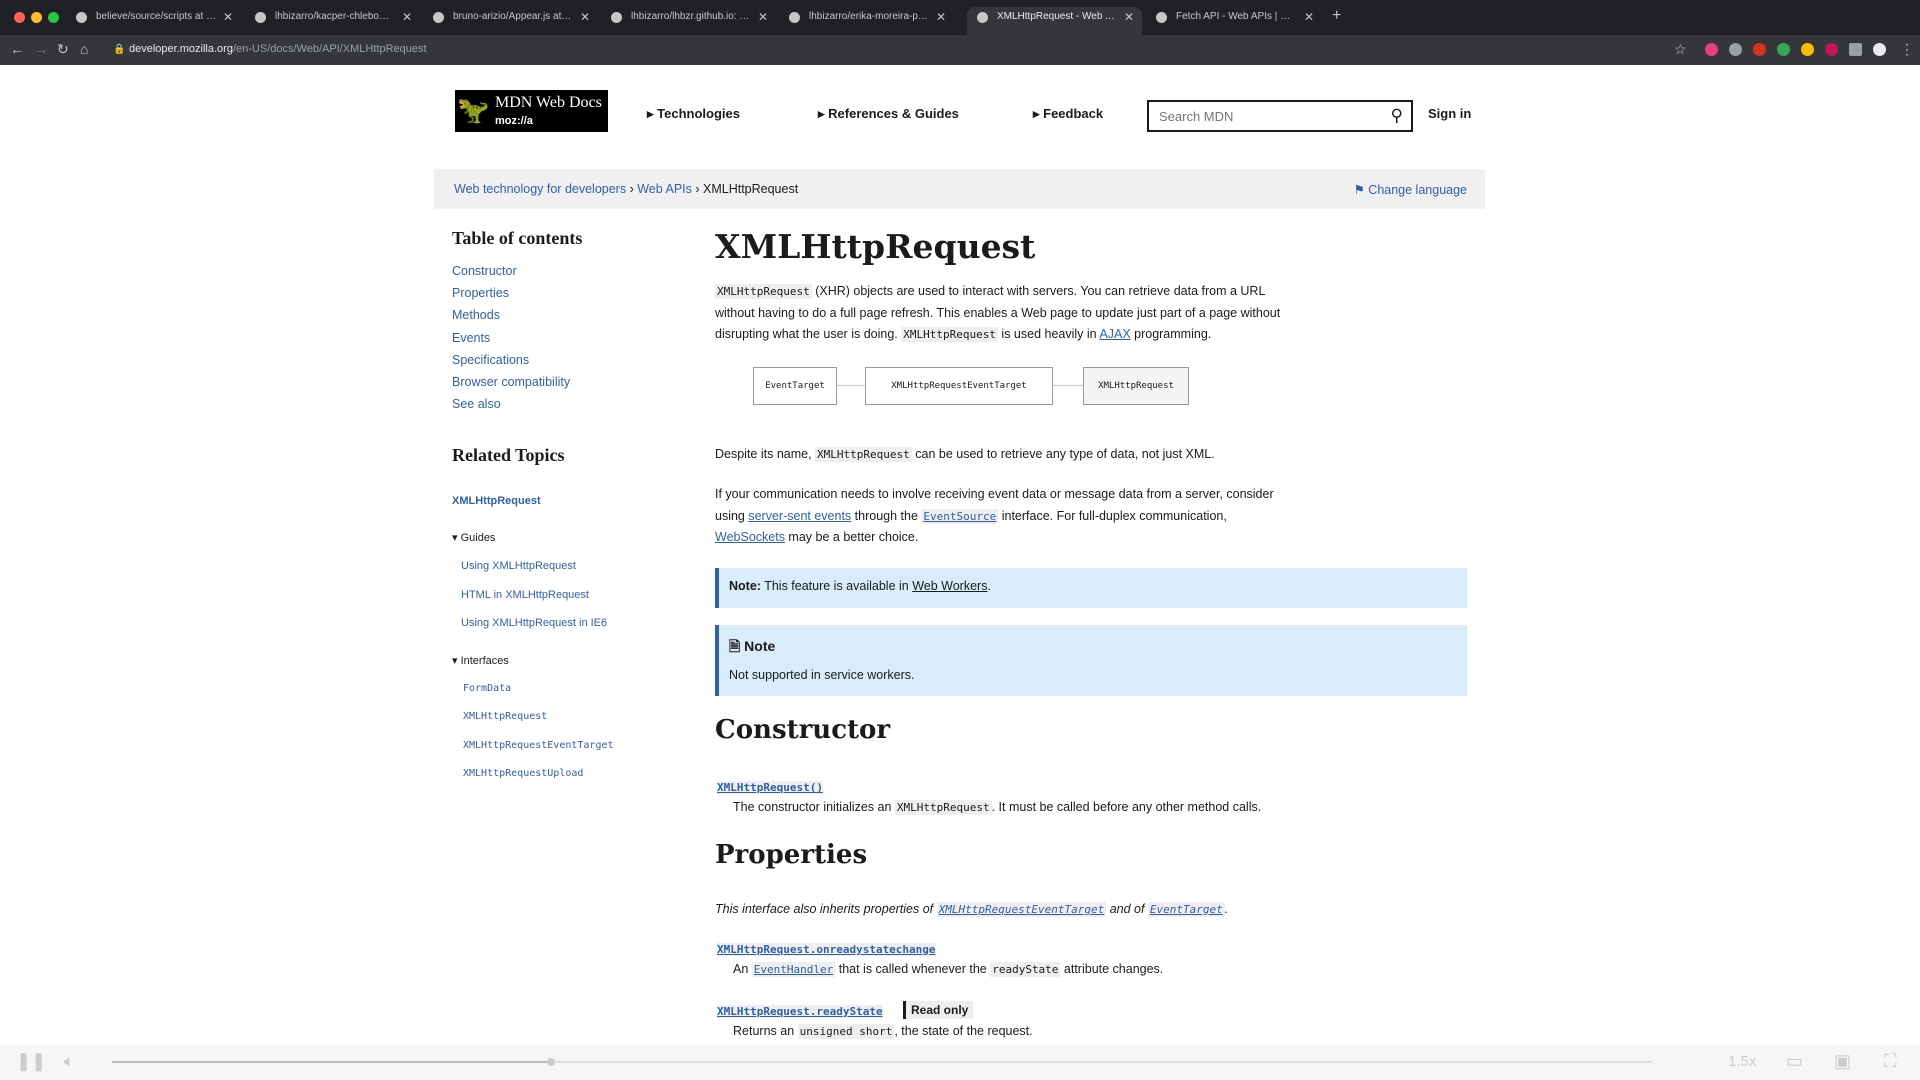 This screenshot has width=1920, height=1080. Describe the element at coordinates (943, 807) in the screenshot. I see `inline-code: XMLHttpRequest` at that location.